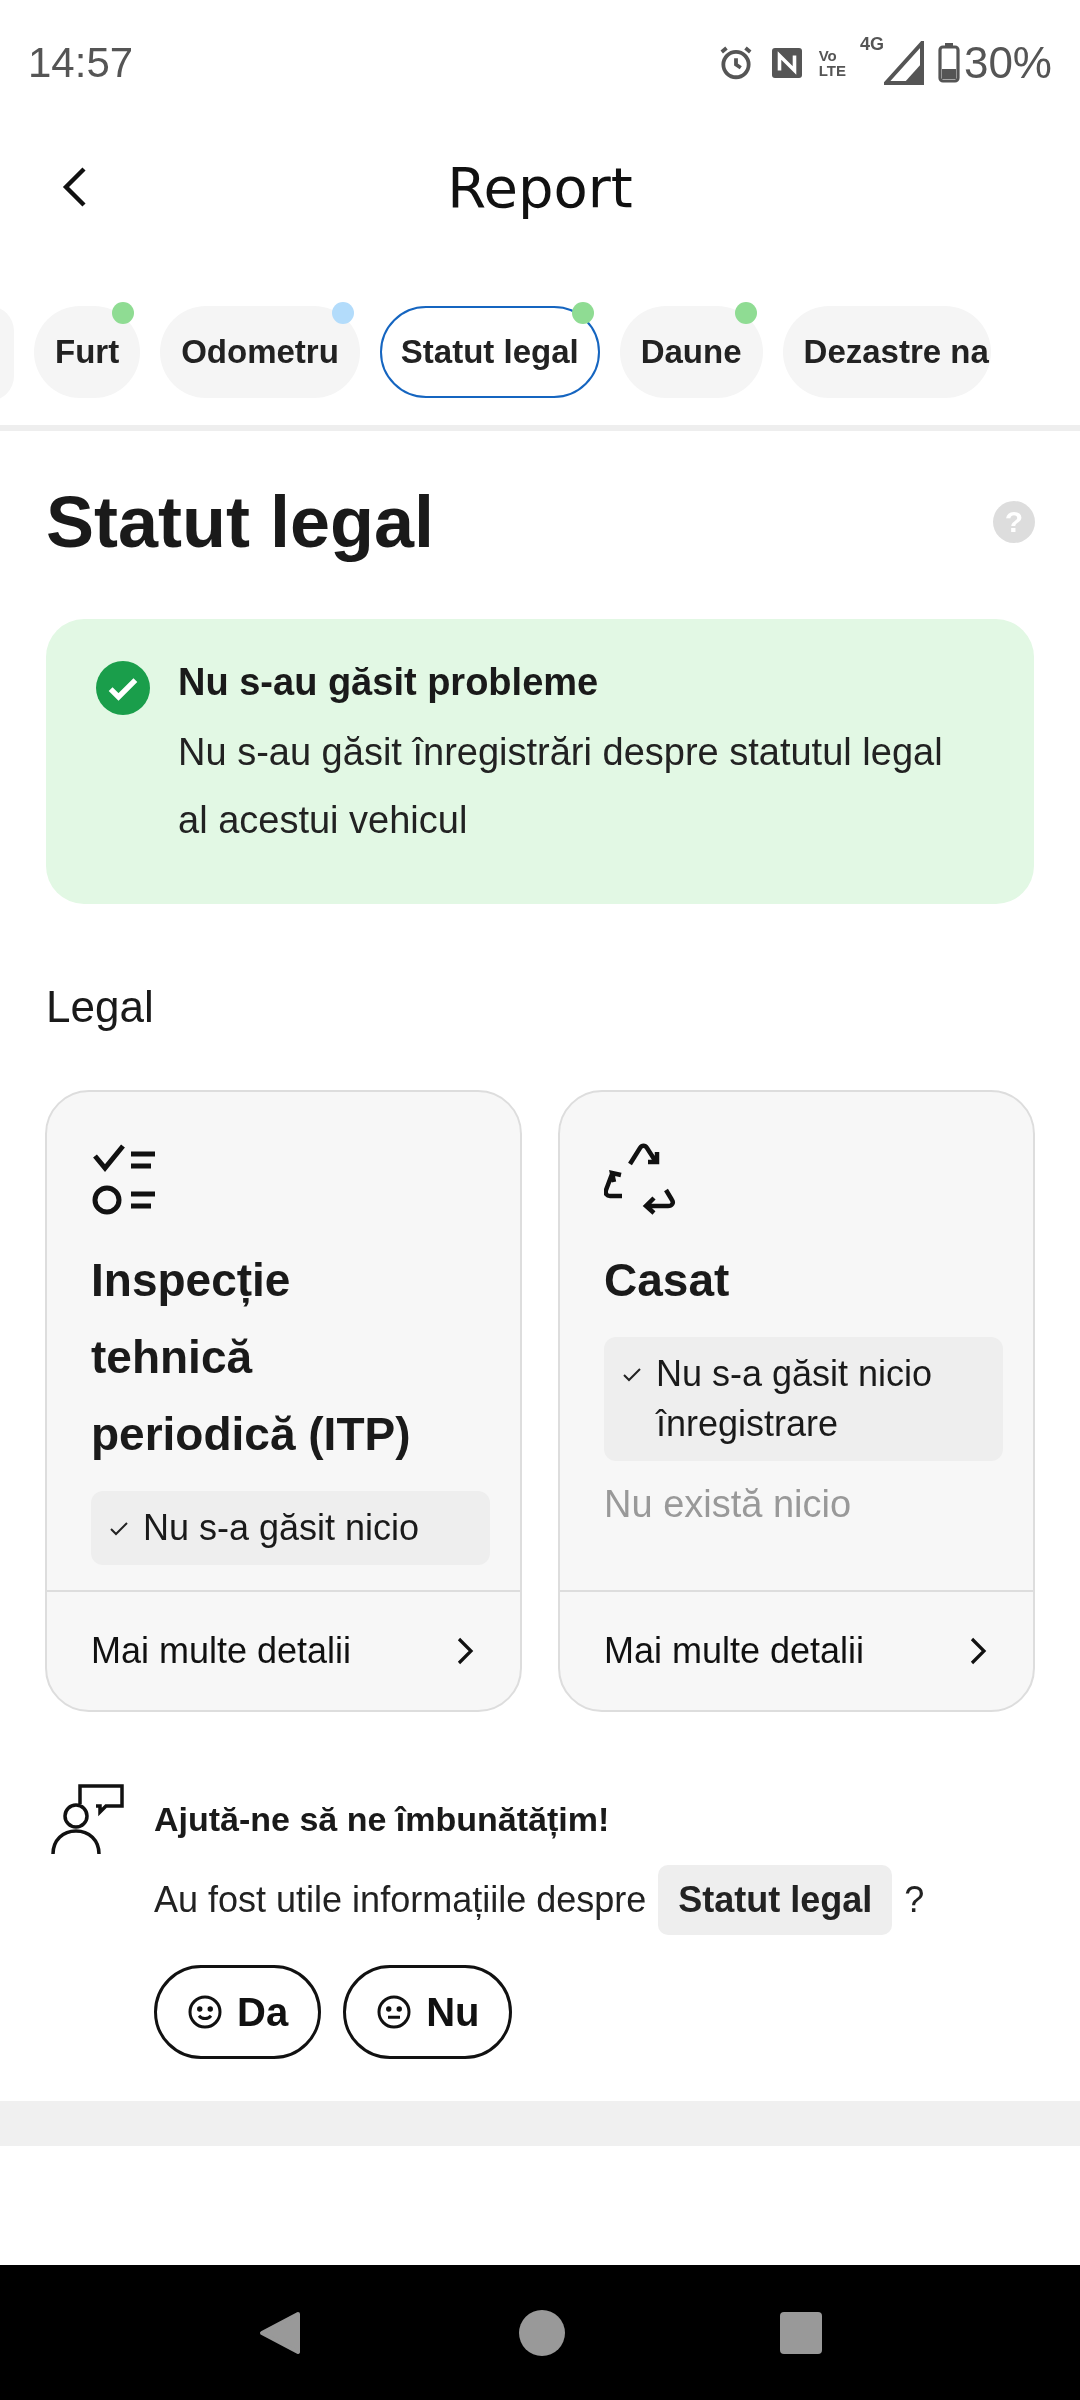 Image resolution: width=1080 pixels, height=2400 pixels. I want to click on network-type: 4G, so click(871, 44).